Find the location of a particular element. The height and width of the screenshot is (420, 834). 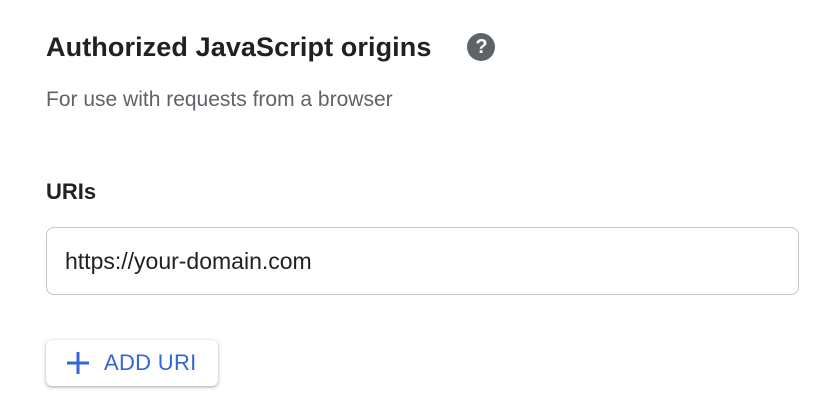

section-header: Authorized JavaScript origins ? is located at coordinates (271, 47).